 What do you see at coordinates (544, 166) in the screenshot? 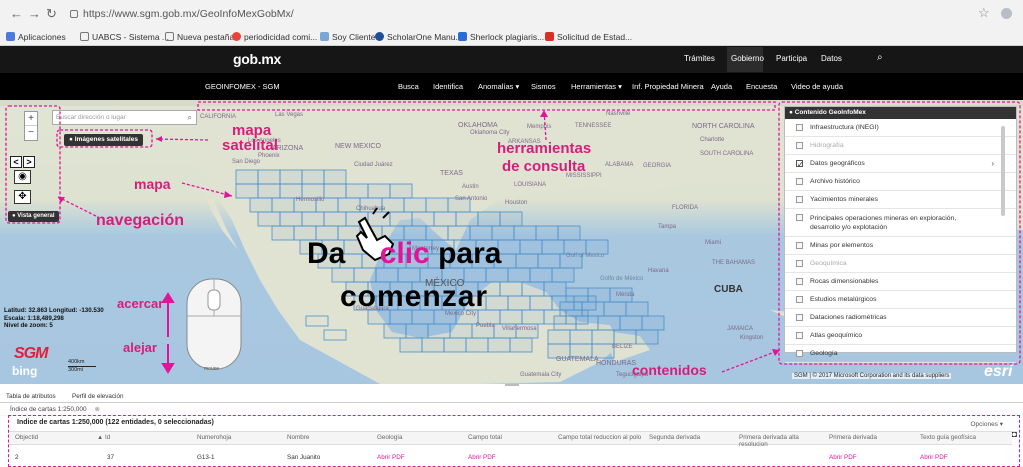
I see `label-herramientas-2: de consulta` at bounding box center [544, 166].